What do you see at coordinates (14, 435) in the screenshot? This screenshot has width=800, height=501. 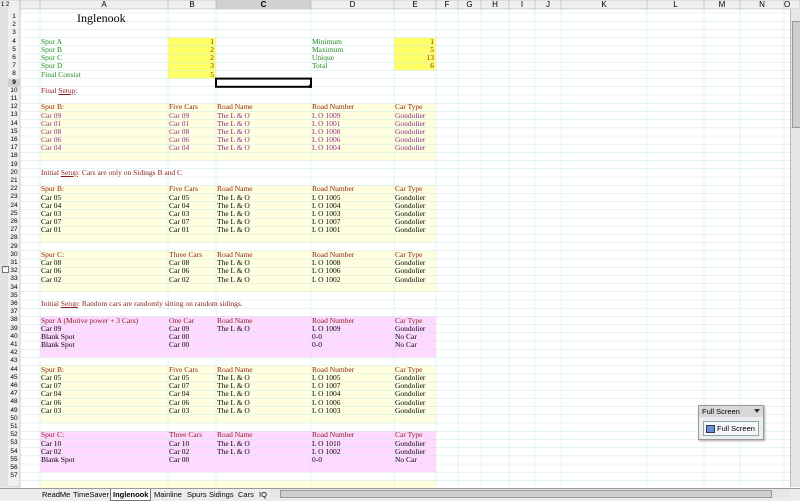 I see `row-header-52: 52` at bounding box center [14, 435].